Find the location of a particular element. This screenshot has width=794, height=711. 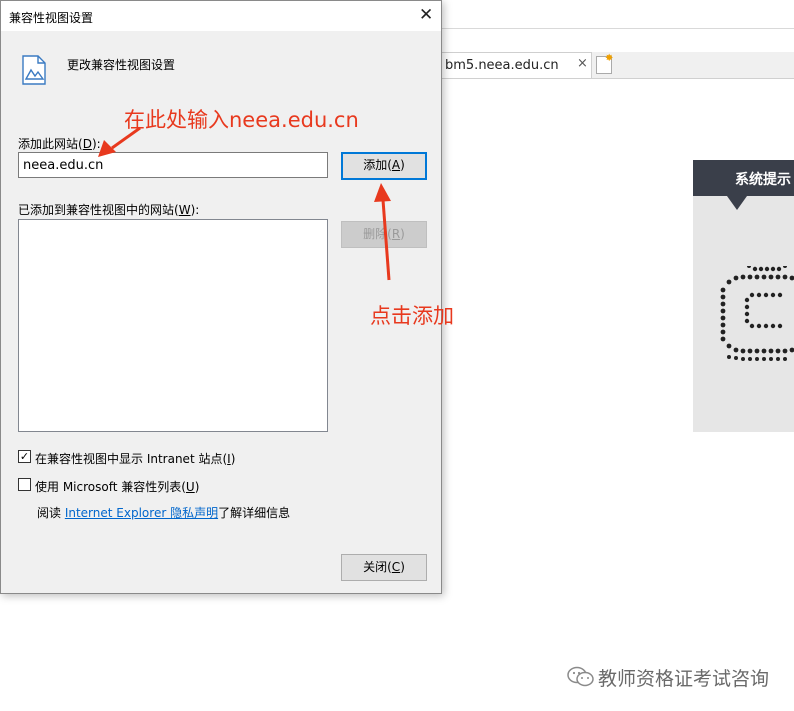

add-annotation: 点击添加 is located at coordinates (412, 316).